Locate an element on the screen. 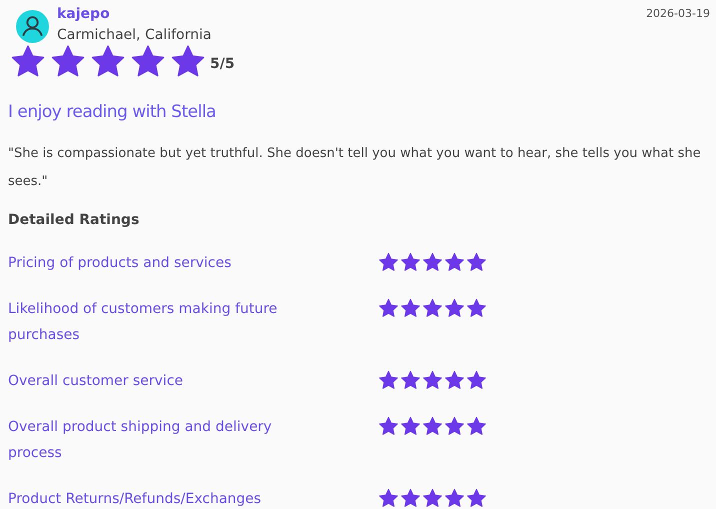  avatar-icon is located at coordinates (32, 26).